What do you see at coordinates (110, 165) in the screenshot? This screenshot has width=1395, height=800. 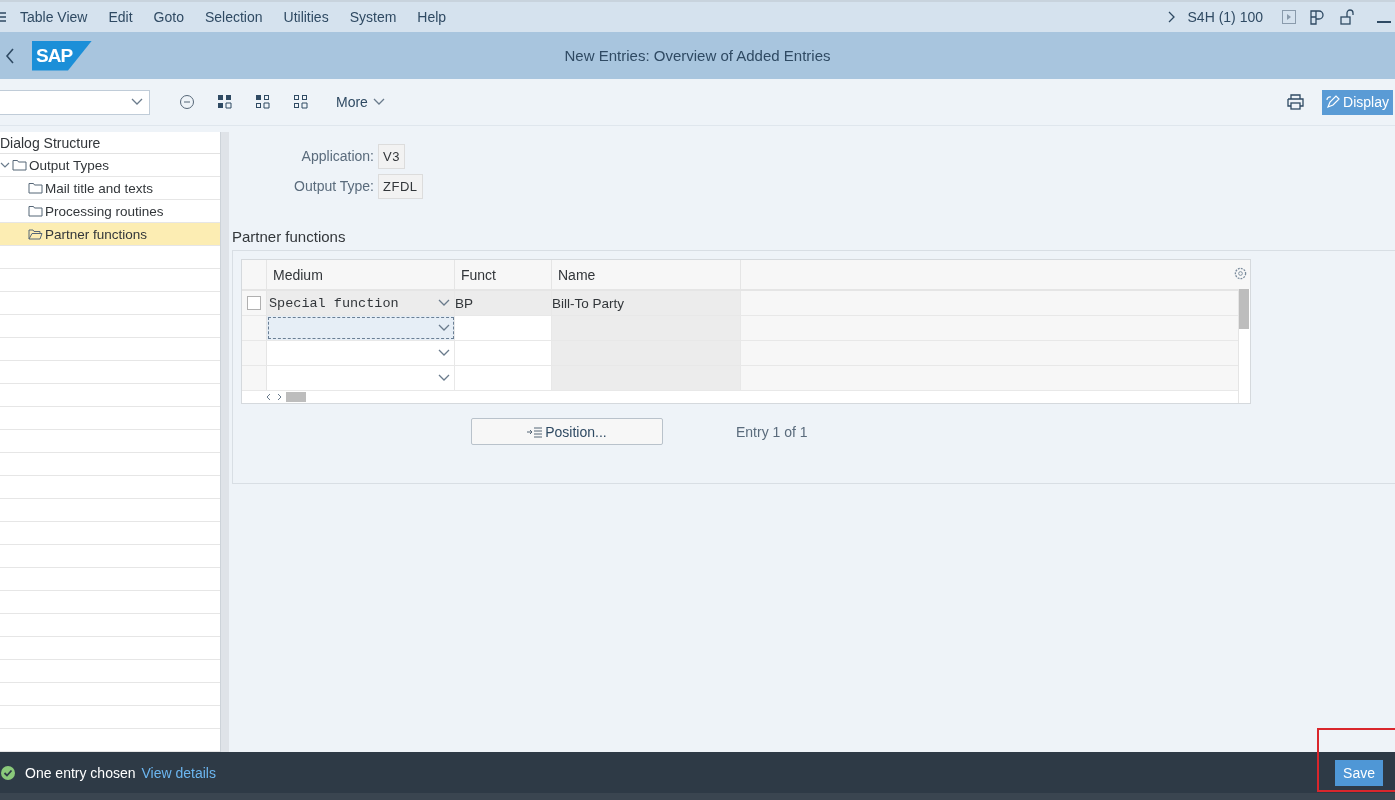 I see `tree-item: Output Types` at bounding box center [110, 165].